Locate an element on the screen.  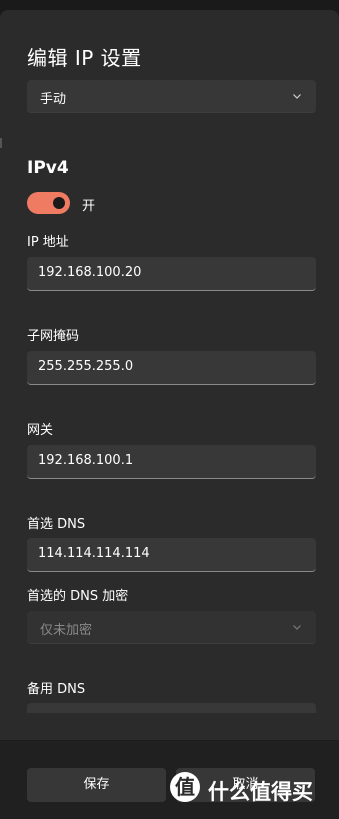
ip-address-field: 192.168.100.20 is located at coordinates (171, 274).